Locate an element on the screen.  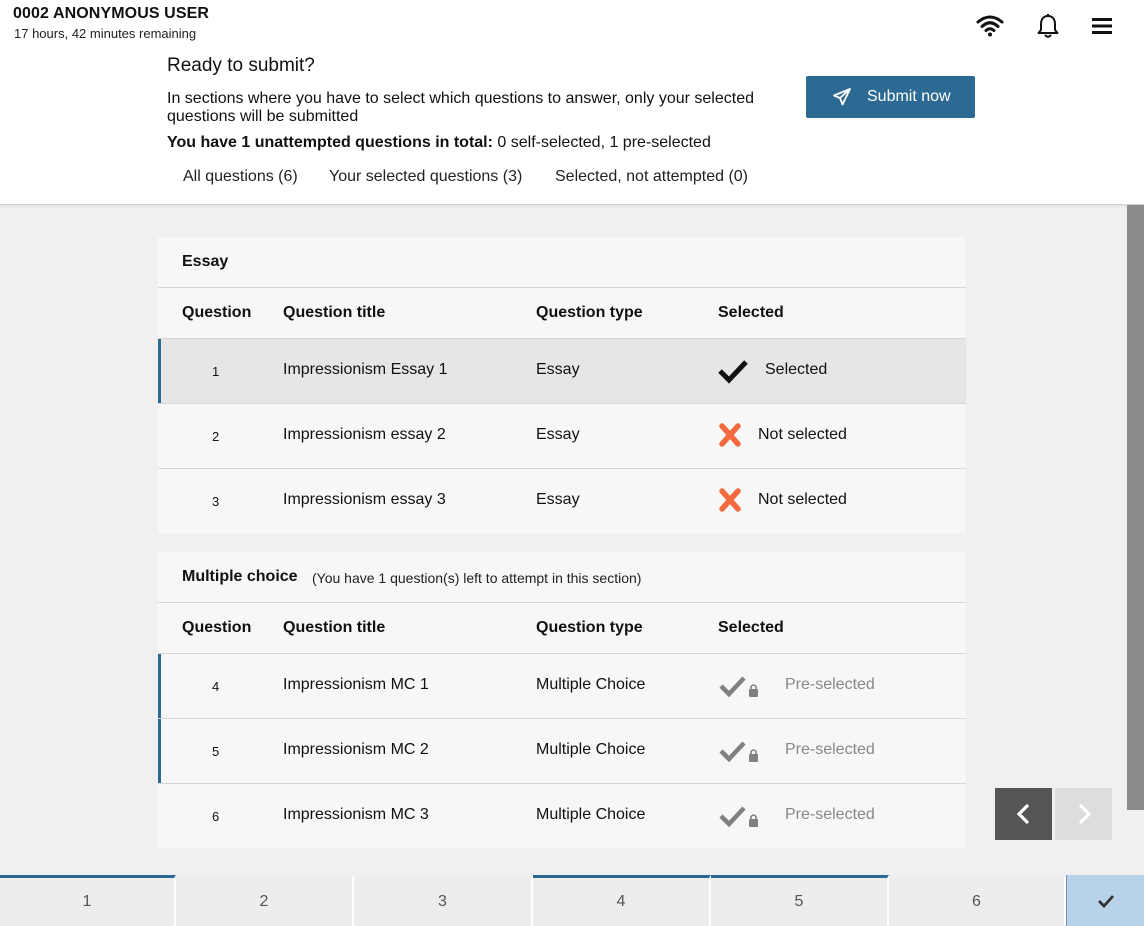
send-icon is located at coordinates (842, 97).